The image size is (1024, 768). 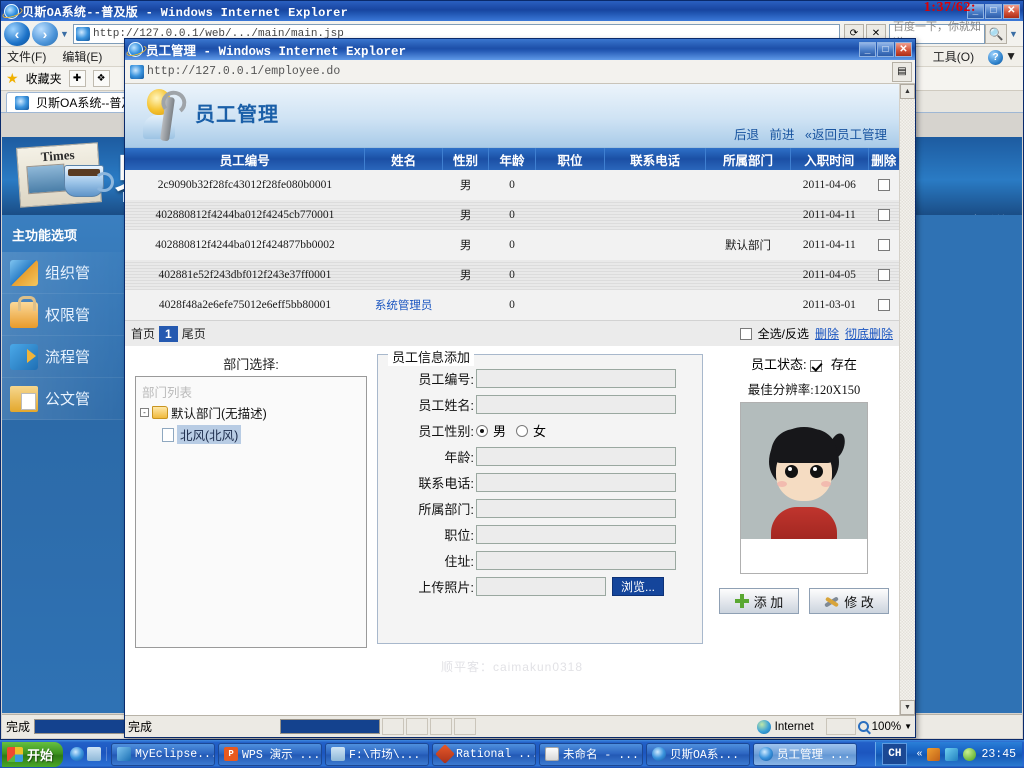 What do you see at coordinates (849, 601) in the screenshot?
I see `modify-button: 修 改` at bounding box center [849, 601].